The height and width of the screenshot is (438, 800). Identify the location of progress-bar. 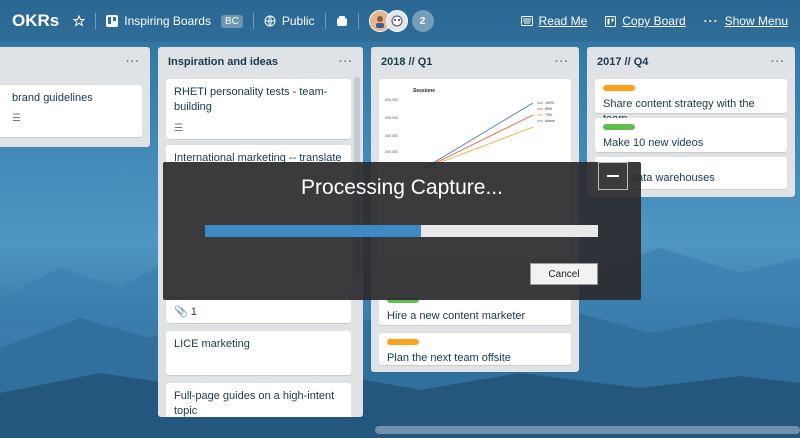
(401, 231).